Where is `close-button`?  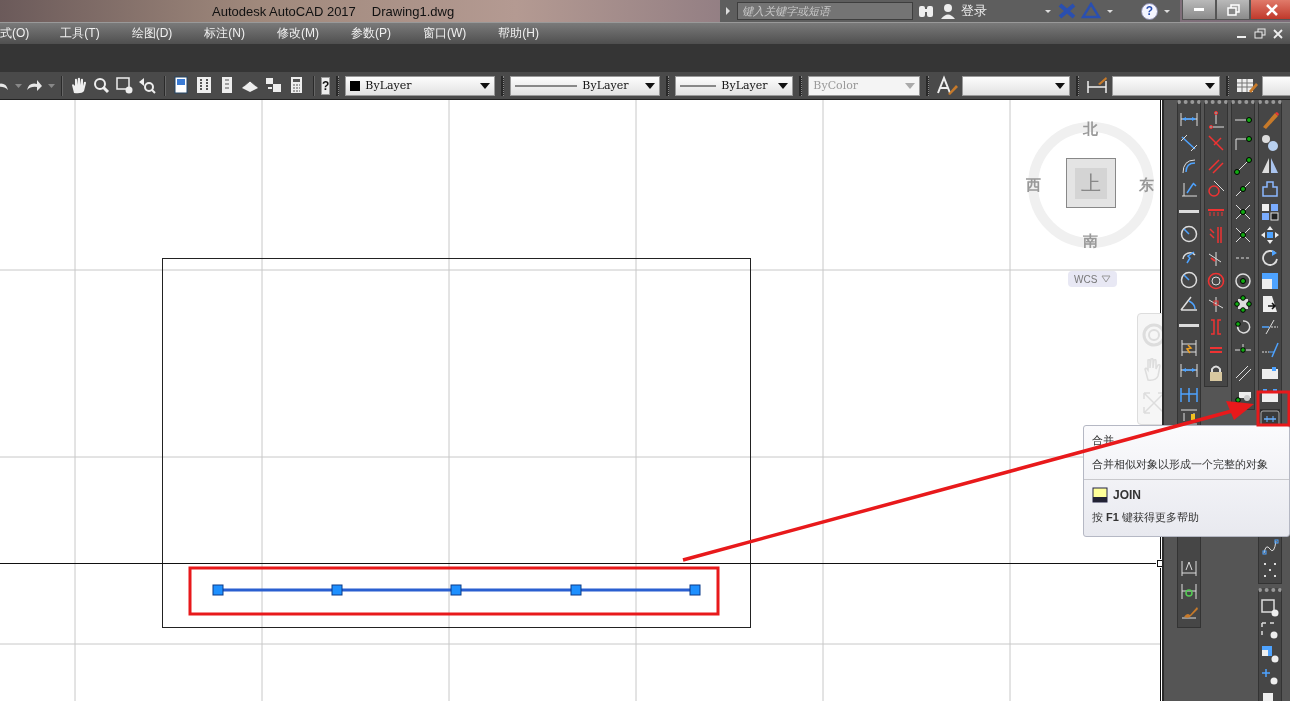 close-button is located at coordinates (1270, 10).